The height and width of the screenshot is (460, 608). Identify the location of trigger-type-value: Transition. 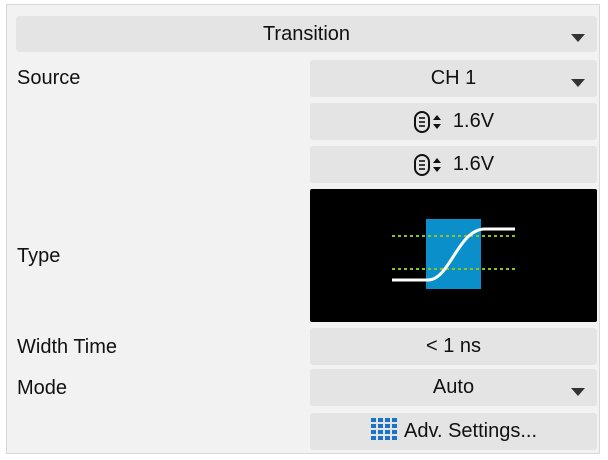
(306, 33).